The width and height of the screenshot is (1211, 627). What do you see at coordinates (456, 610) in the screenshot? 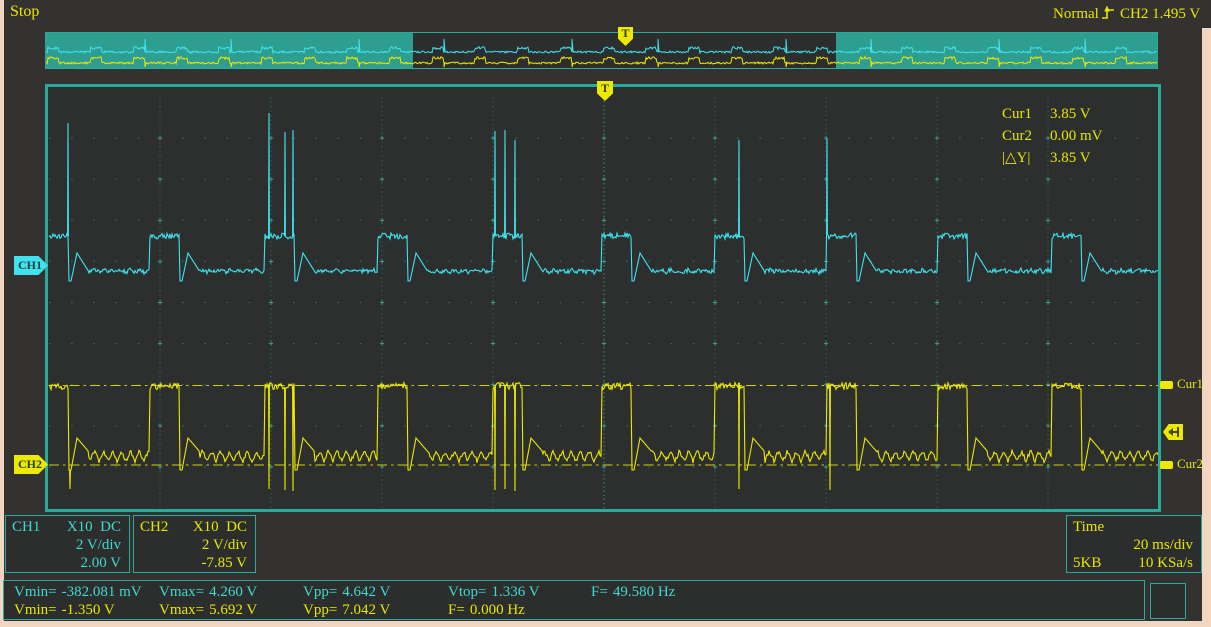
I see `meas-ch2-freq-label: F=` at bounding box center [456, 610].